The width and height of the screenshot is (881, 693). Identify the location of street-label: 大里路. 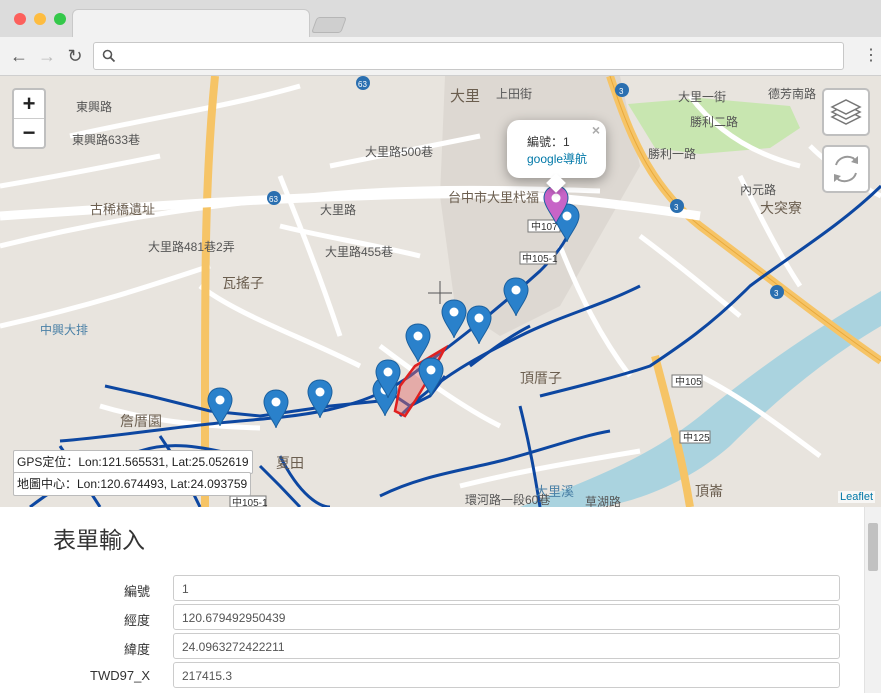
(338, 209).